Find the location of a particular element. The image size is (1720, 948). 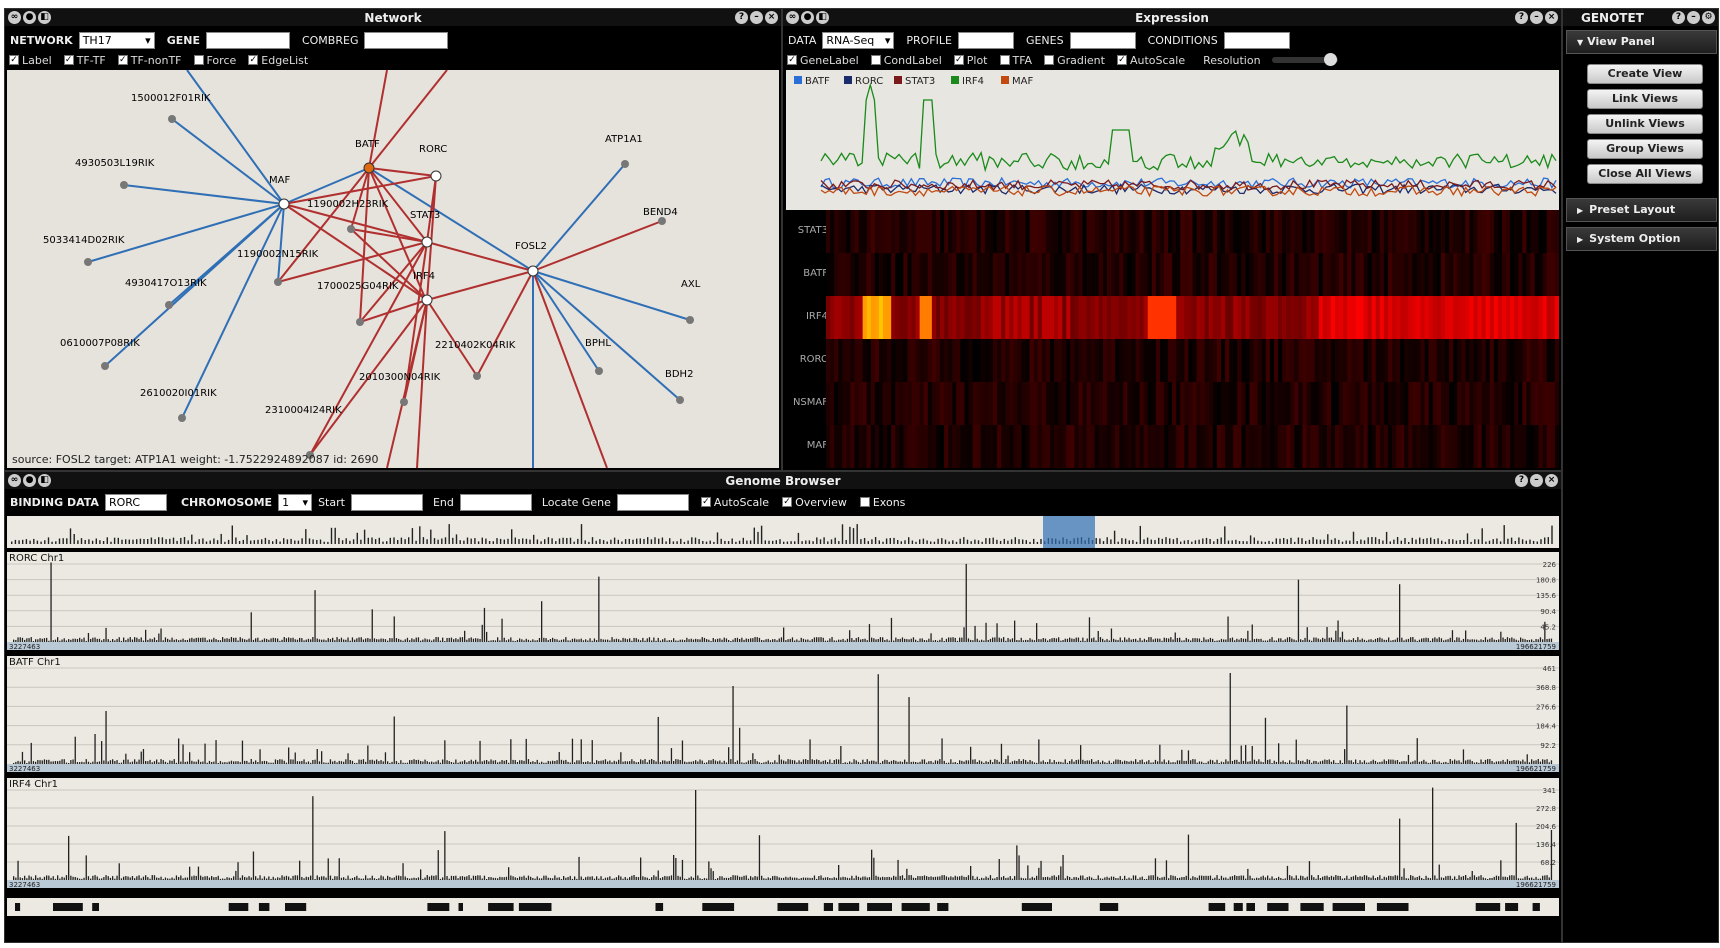

conditions-input is located at coordinates (1256, 40).